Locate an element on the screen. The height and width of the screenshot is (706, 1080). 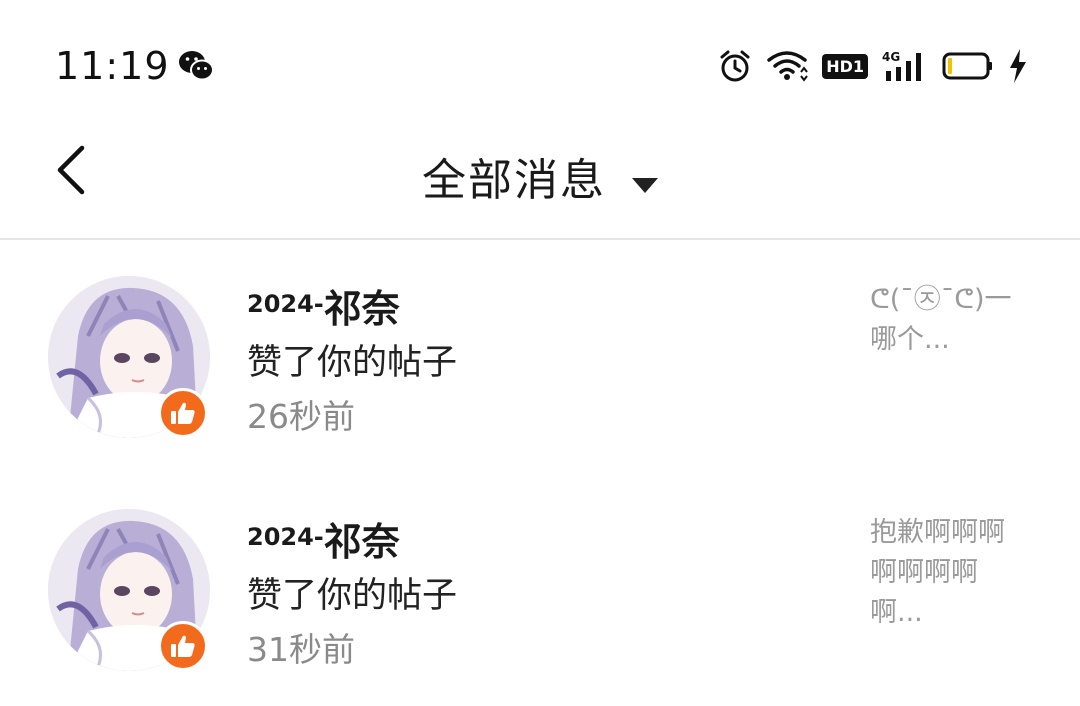
status-icons: HD1 4G is located at coordinates (873, 66).